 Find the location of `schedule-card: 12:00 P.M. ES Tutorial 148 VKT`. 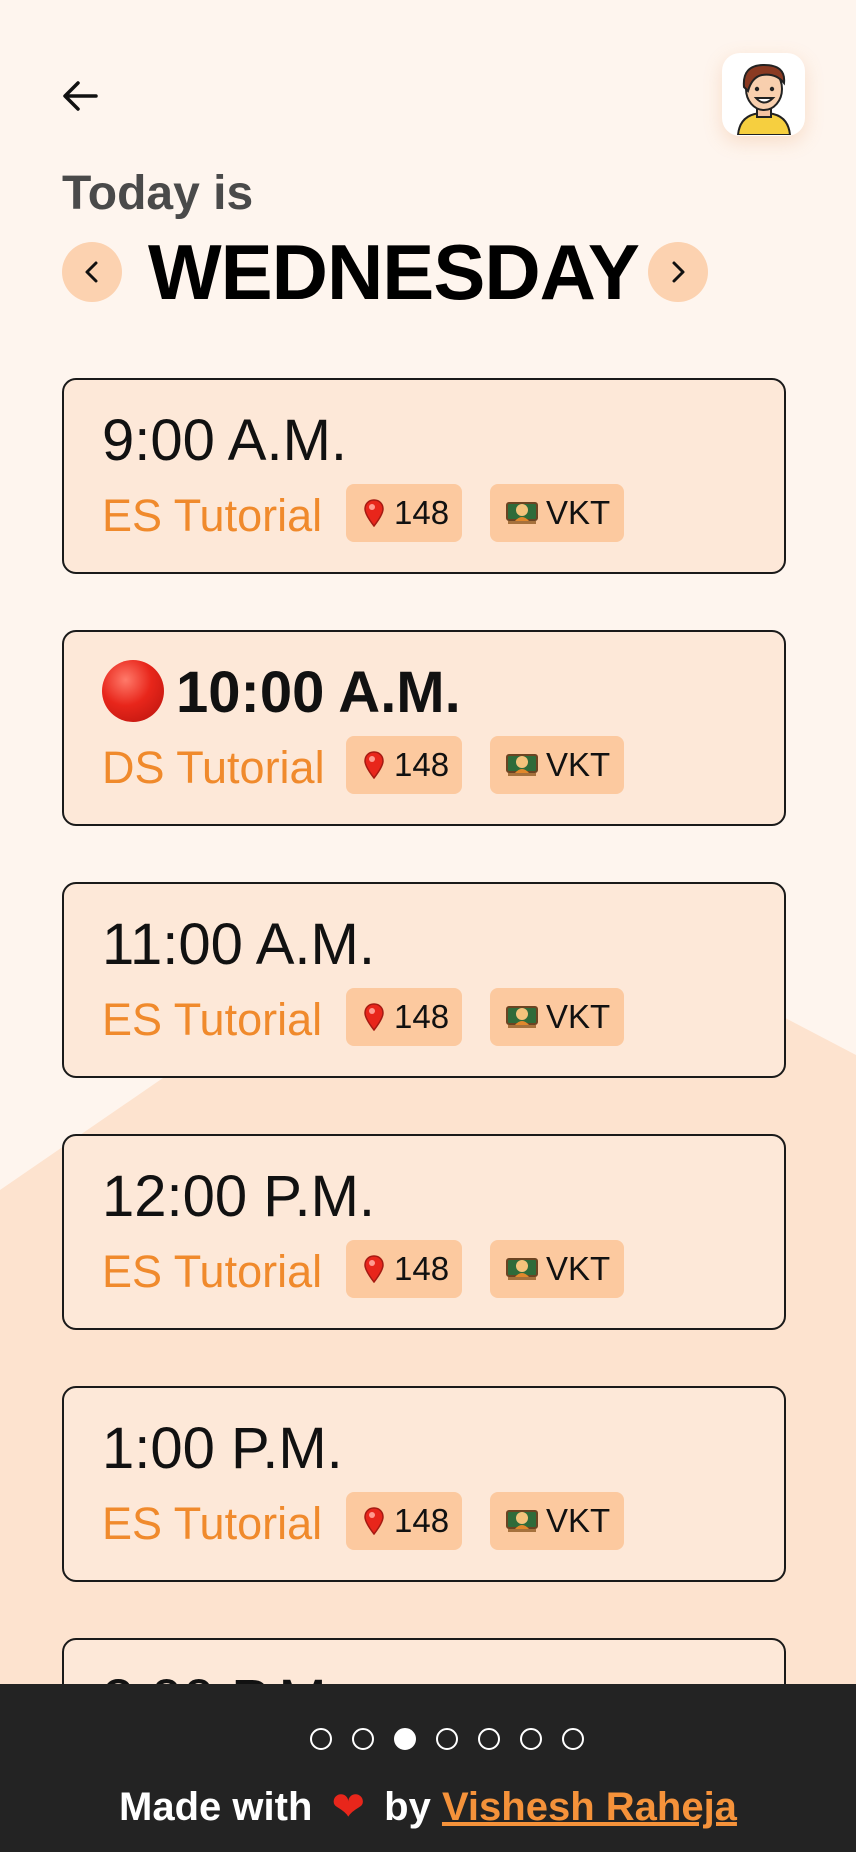

schedule-card: 12:00 P.M. ES Tutorial 148 VKT is located at coordinates (424, 1232).